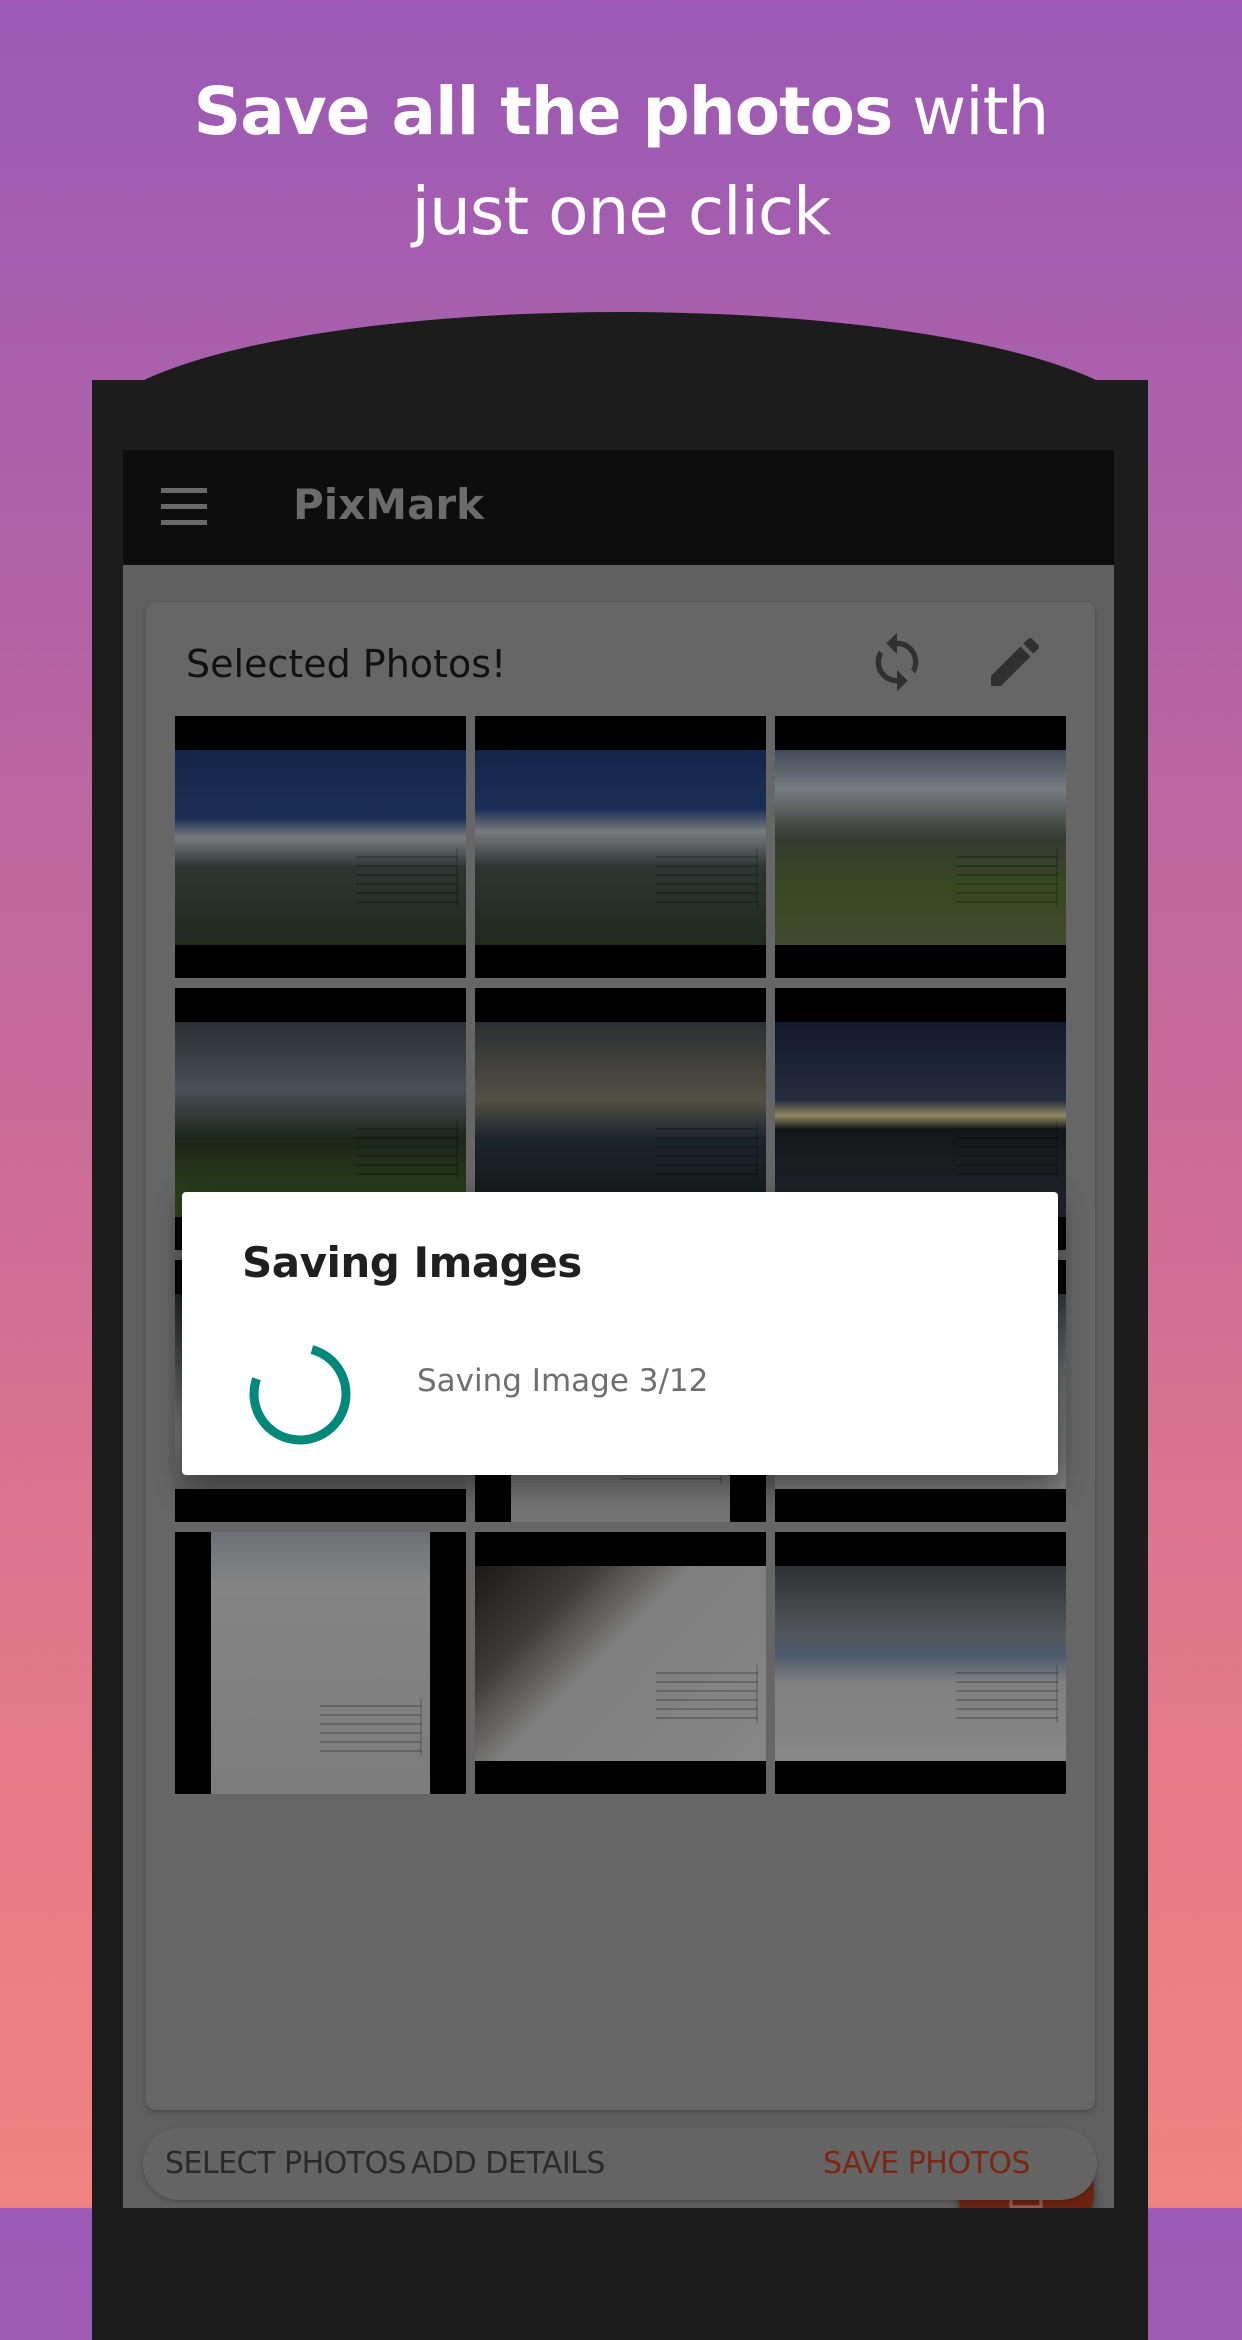  I want to click on bottom-navigation: SELECT PHOTOS ADD DETAILS SAVE PHOTOS, so click(620, 2164).